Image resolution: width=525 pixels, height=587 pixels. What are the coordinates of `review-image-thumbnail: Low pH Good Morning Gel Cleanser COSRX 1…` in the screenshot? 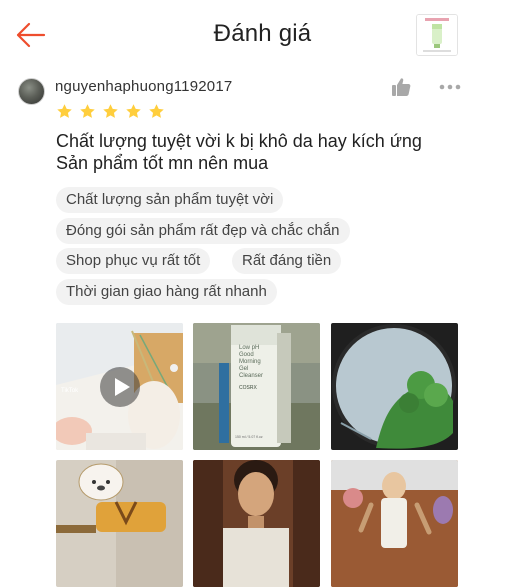 It's located at (256, 386).